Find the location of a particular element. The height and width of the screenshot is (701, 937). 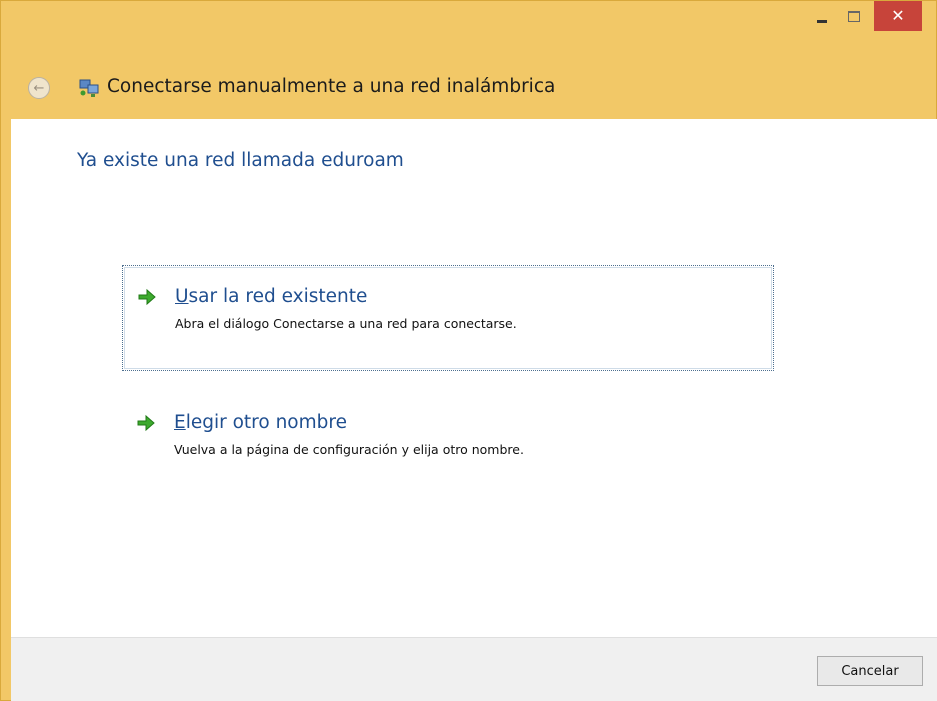

network-icon is located at coordinates (89, 88).